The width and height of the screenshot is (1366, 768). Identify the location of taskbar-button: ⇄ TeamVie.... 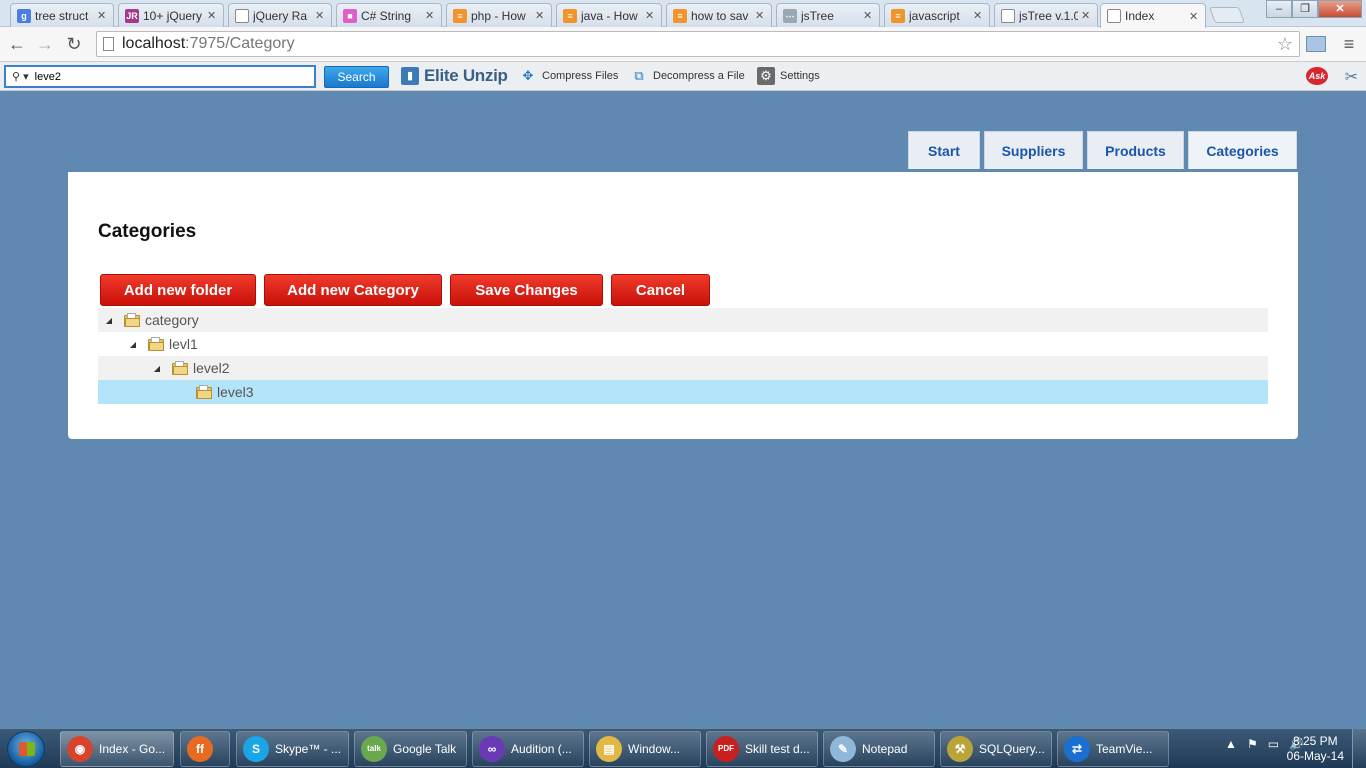
(1113, 749).